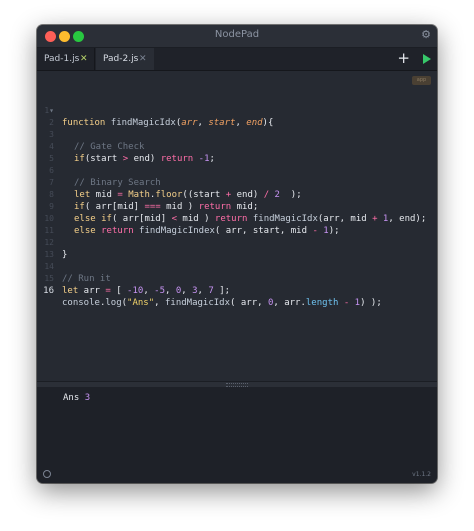  What do you see at coordinates (237, 194) in the screenshot?
I see `code-line: 8 if( arr[mid] === mid ) return mid;` at bounding box center [237, 194].